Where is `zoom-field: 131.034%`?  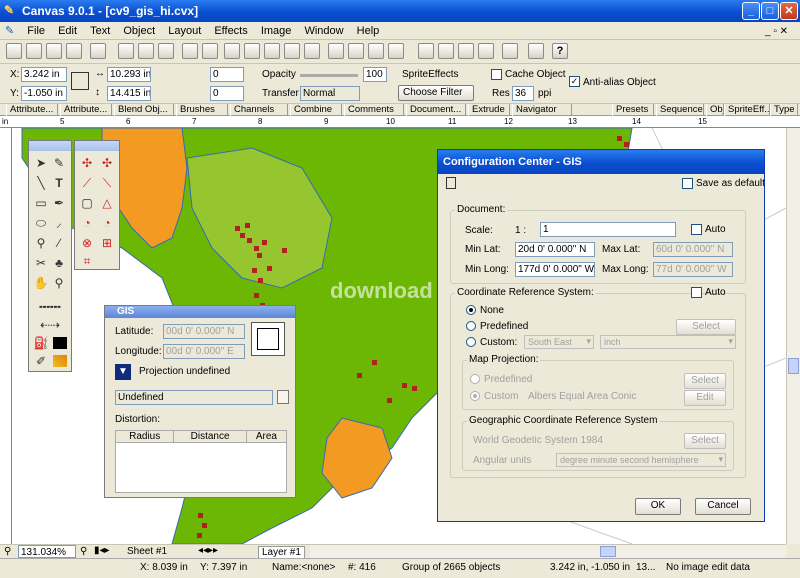 zoom-field: 131.034% is located at coordinates (47, 551).